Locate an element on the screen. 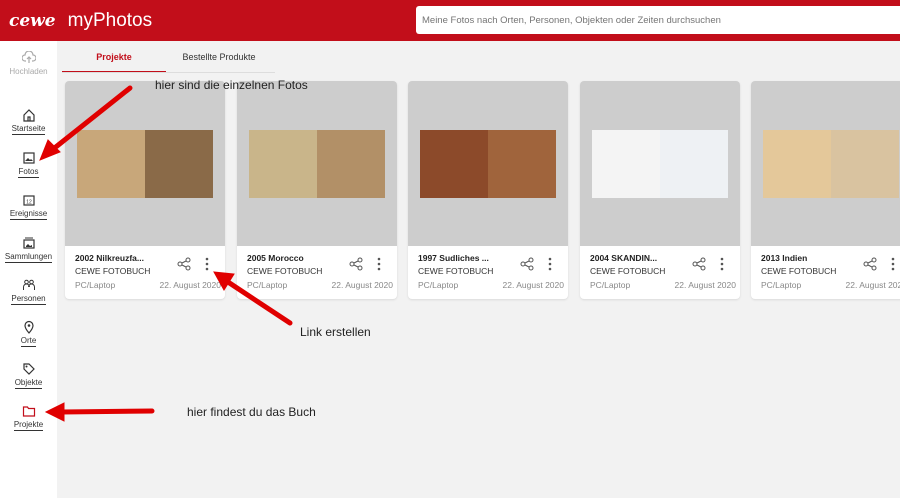 Image resolution: width=900 pixels, height=498 pixels. tab-divider is located at coordinates (168, 72).